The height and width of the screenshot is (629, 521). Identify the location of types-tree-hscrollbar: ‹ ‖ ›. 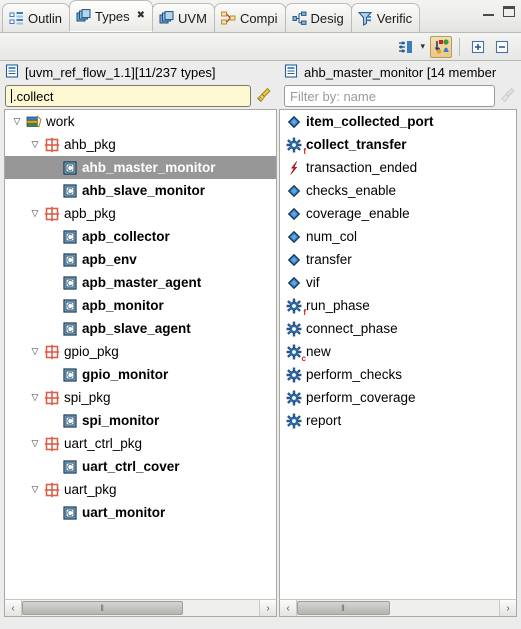
(140, 608).